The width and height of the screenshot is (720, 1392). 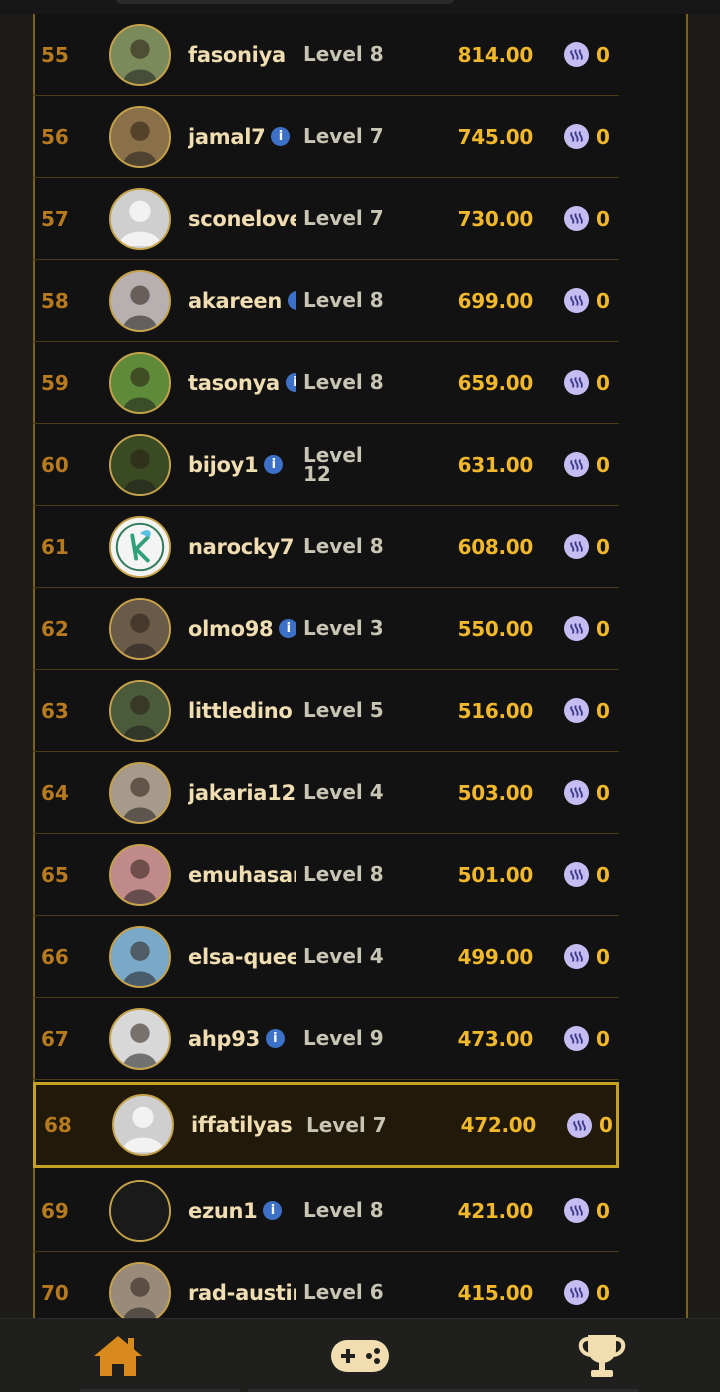 I want to click on leaderboard-row: 55 fasoniya Level 8 814.00 0, so click(x=326, y=55).